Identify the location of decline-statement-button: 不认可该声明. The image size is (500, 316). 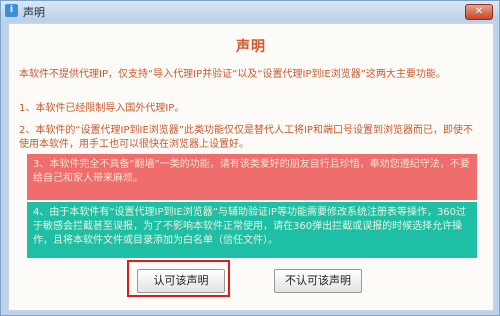
(318, 281).